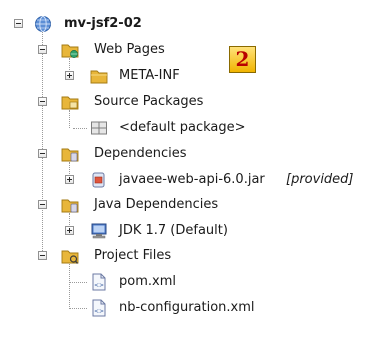 The image size is (377, 338). What do you see at coordinates (320, 179) in the screenshot?
I see `scope-label: [provided]` at bounding box center [320, 179].